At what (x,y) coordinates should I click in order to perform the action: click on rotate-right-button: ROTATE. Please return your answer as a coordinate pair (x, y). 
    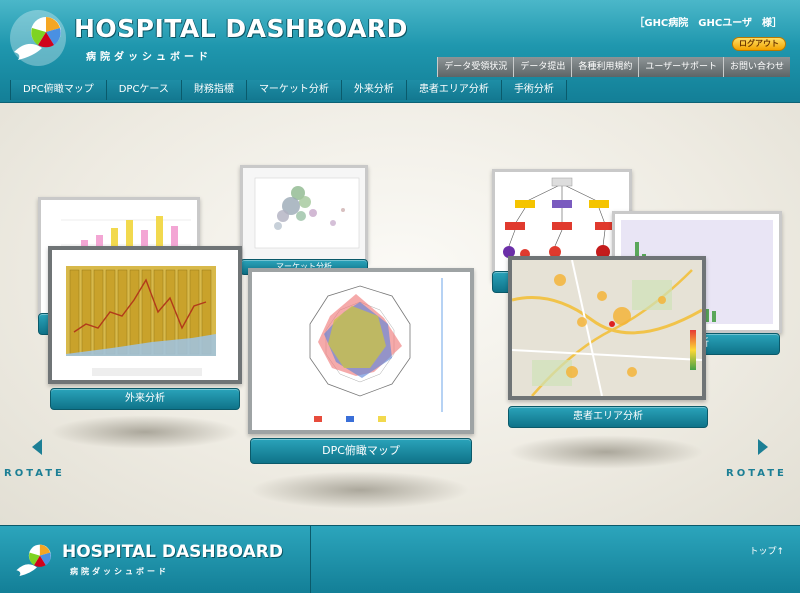
    Looking at the image, I should click on (756, 473).